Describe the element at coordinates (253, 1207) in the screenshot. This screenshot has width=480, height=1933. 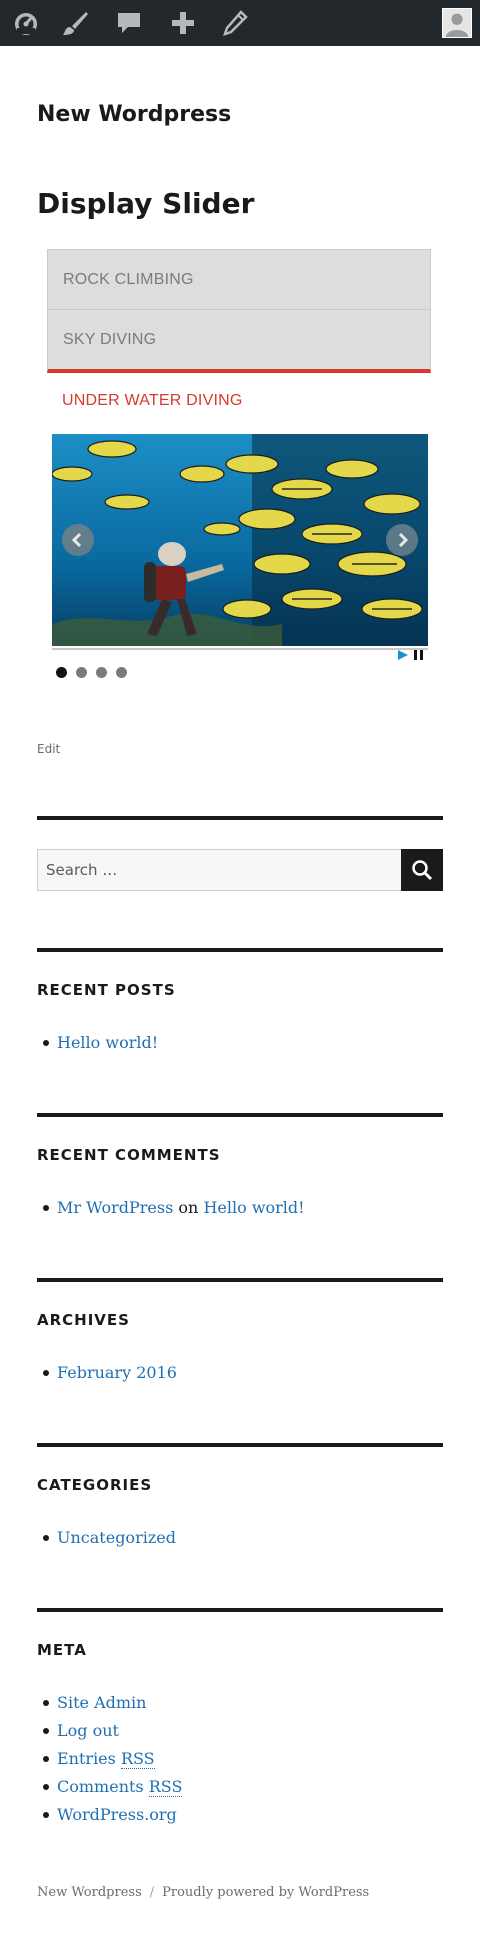
I see `comment-post-link: Hello world!` at that location.